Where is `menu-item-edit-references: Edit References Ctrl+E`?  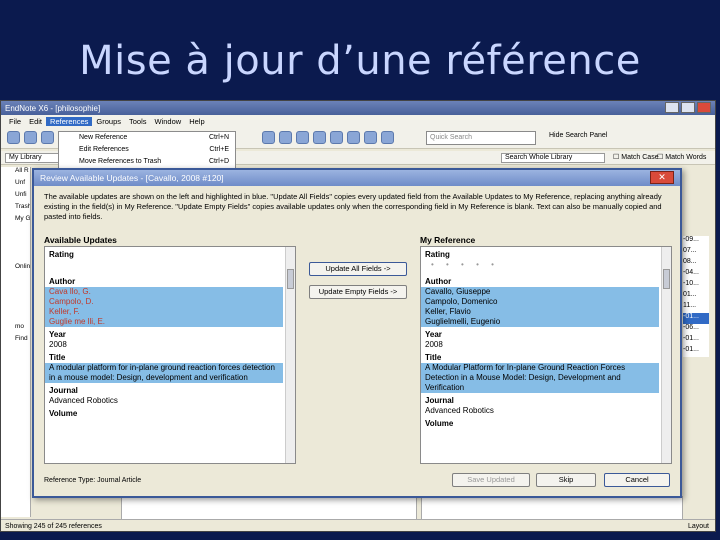
menu-item-edit-references: Edit References Ctrl+E is located at coordinates (147, 150).